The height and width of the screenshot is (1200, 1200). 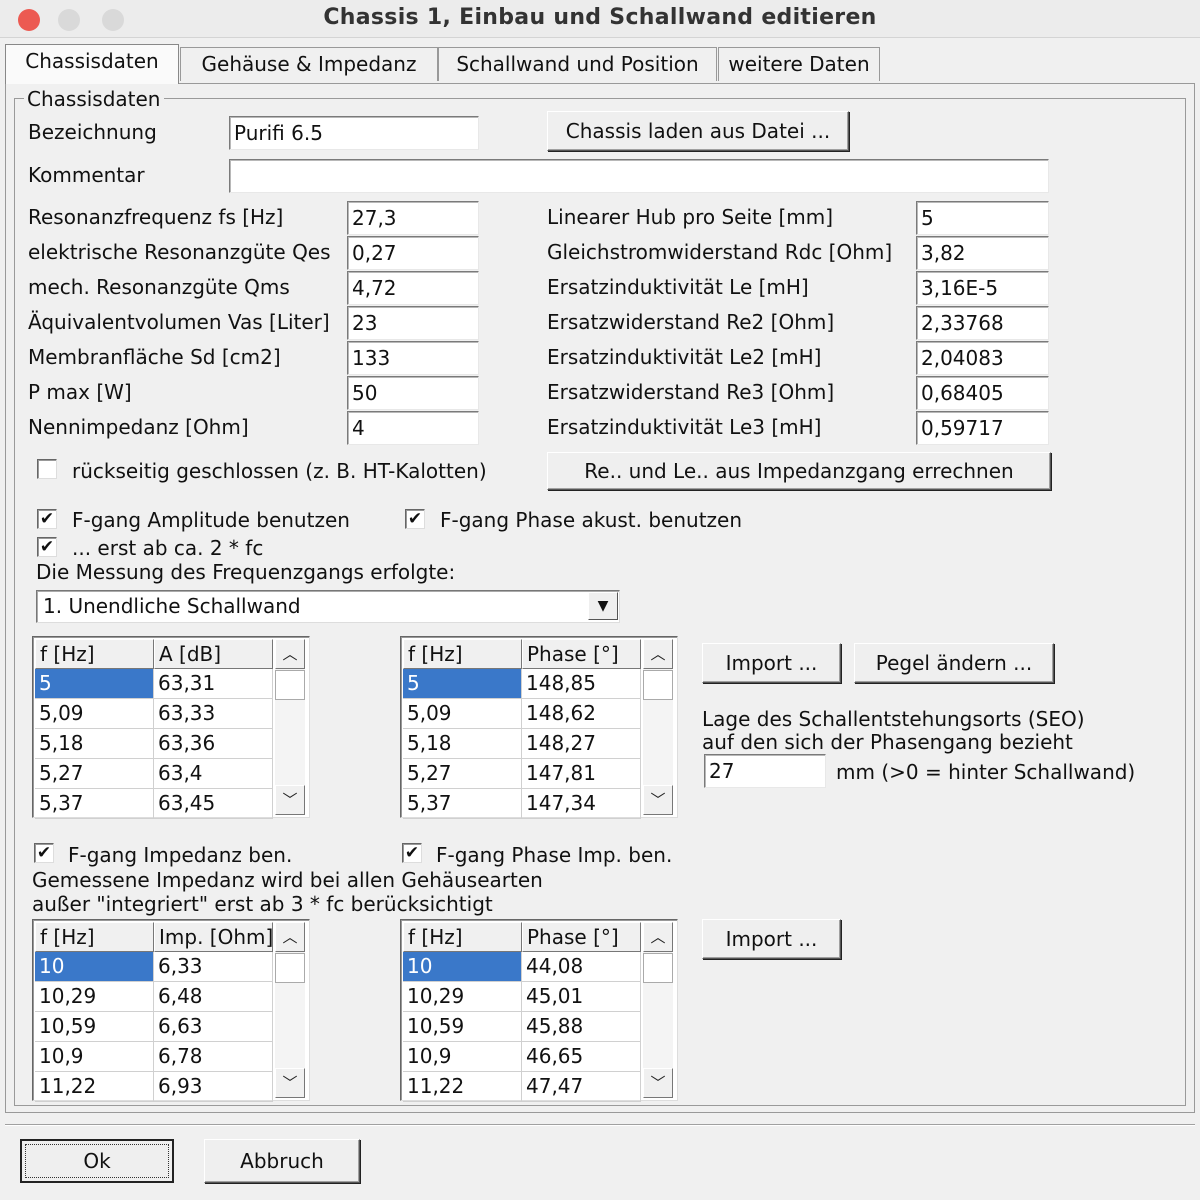 I want to click on table-cell: 46,65, so click(x=581, y=1057).